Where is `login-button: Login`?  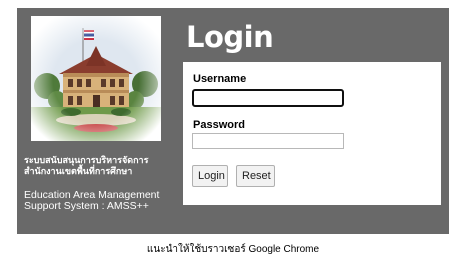 login-button: Login is located at coordinates (210, 176).